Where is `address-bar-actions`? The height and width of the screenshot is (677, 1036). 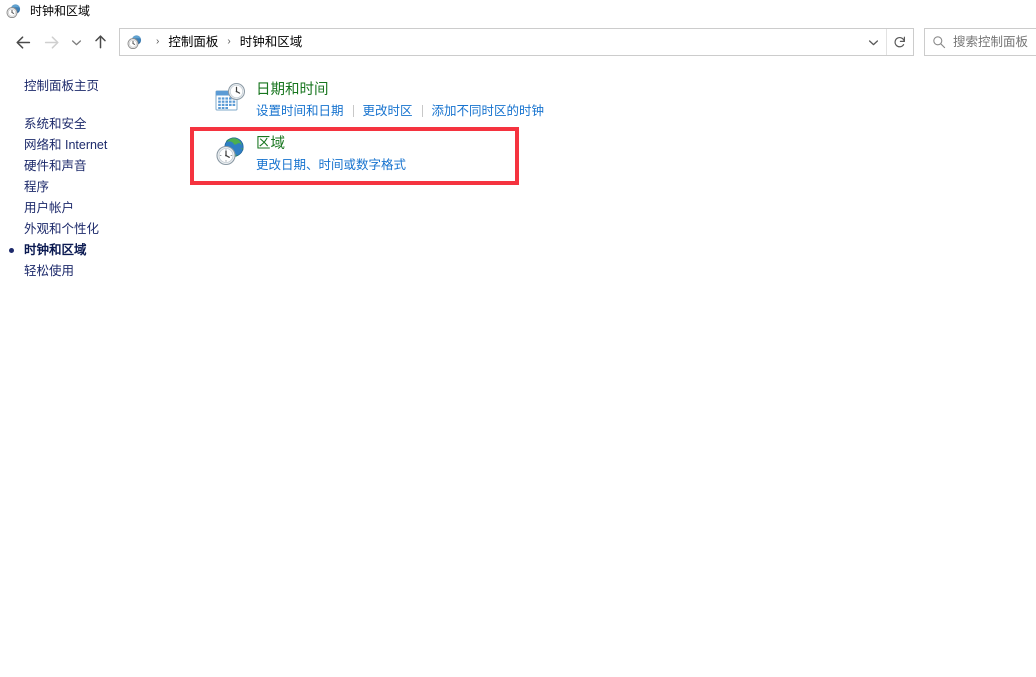 address-bar-actions is located at coordinates (886, 42).